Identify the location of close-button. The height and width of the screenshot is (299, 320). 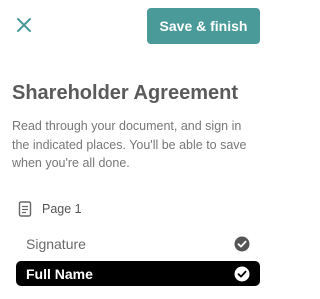
(24, 25).